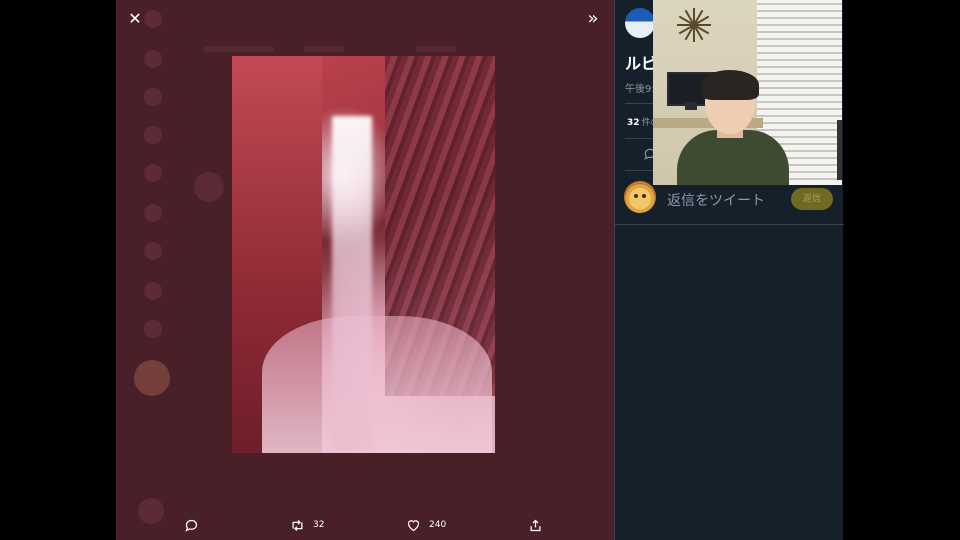 Image resolution: width=960 pixels, height=540 pixels. What do you see at coordinates (209, 187) in the screenshot?
I see `background-tweet-avatar` at bounding box center [209, 187].